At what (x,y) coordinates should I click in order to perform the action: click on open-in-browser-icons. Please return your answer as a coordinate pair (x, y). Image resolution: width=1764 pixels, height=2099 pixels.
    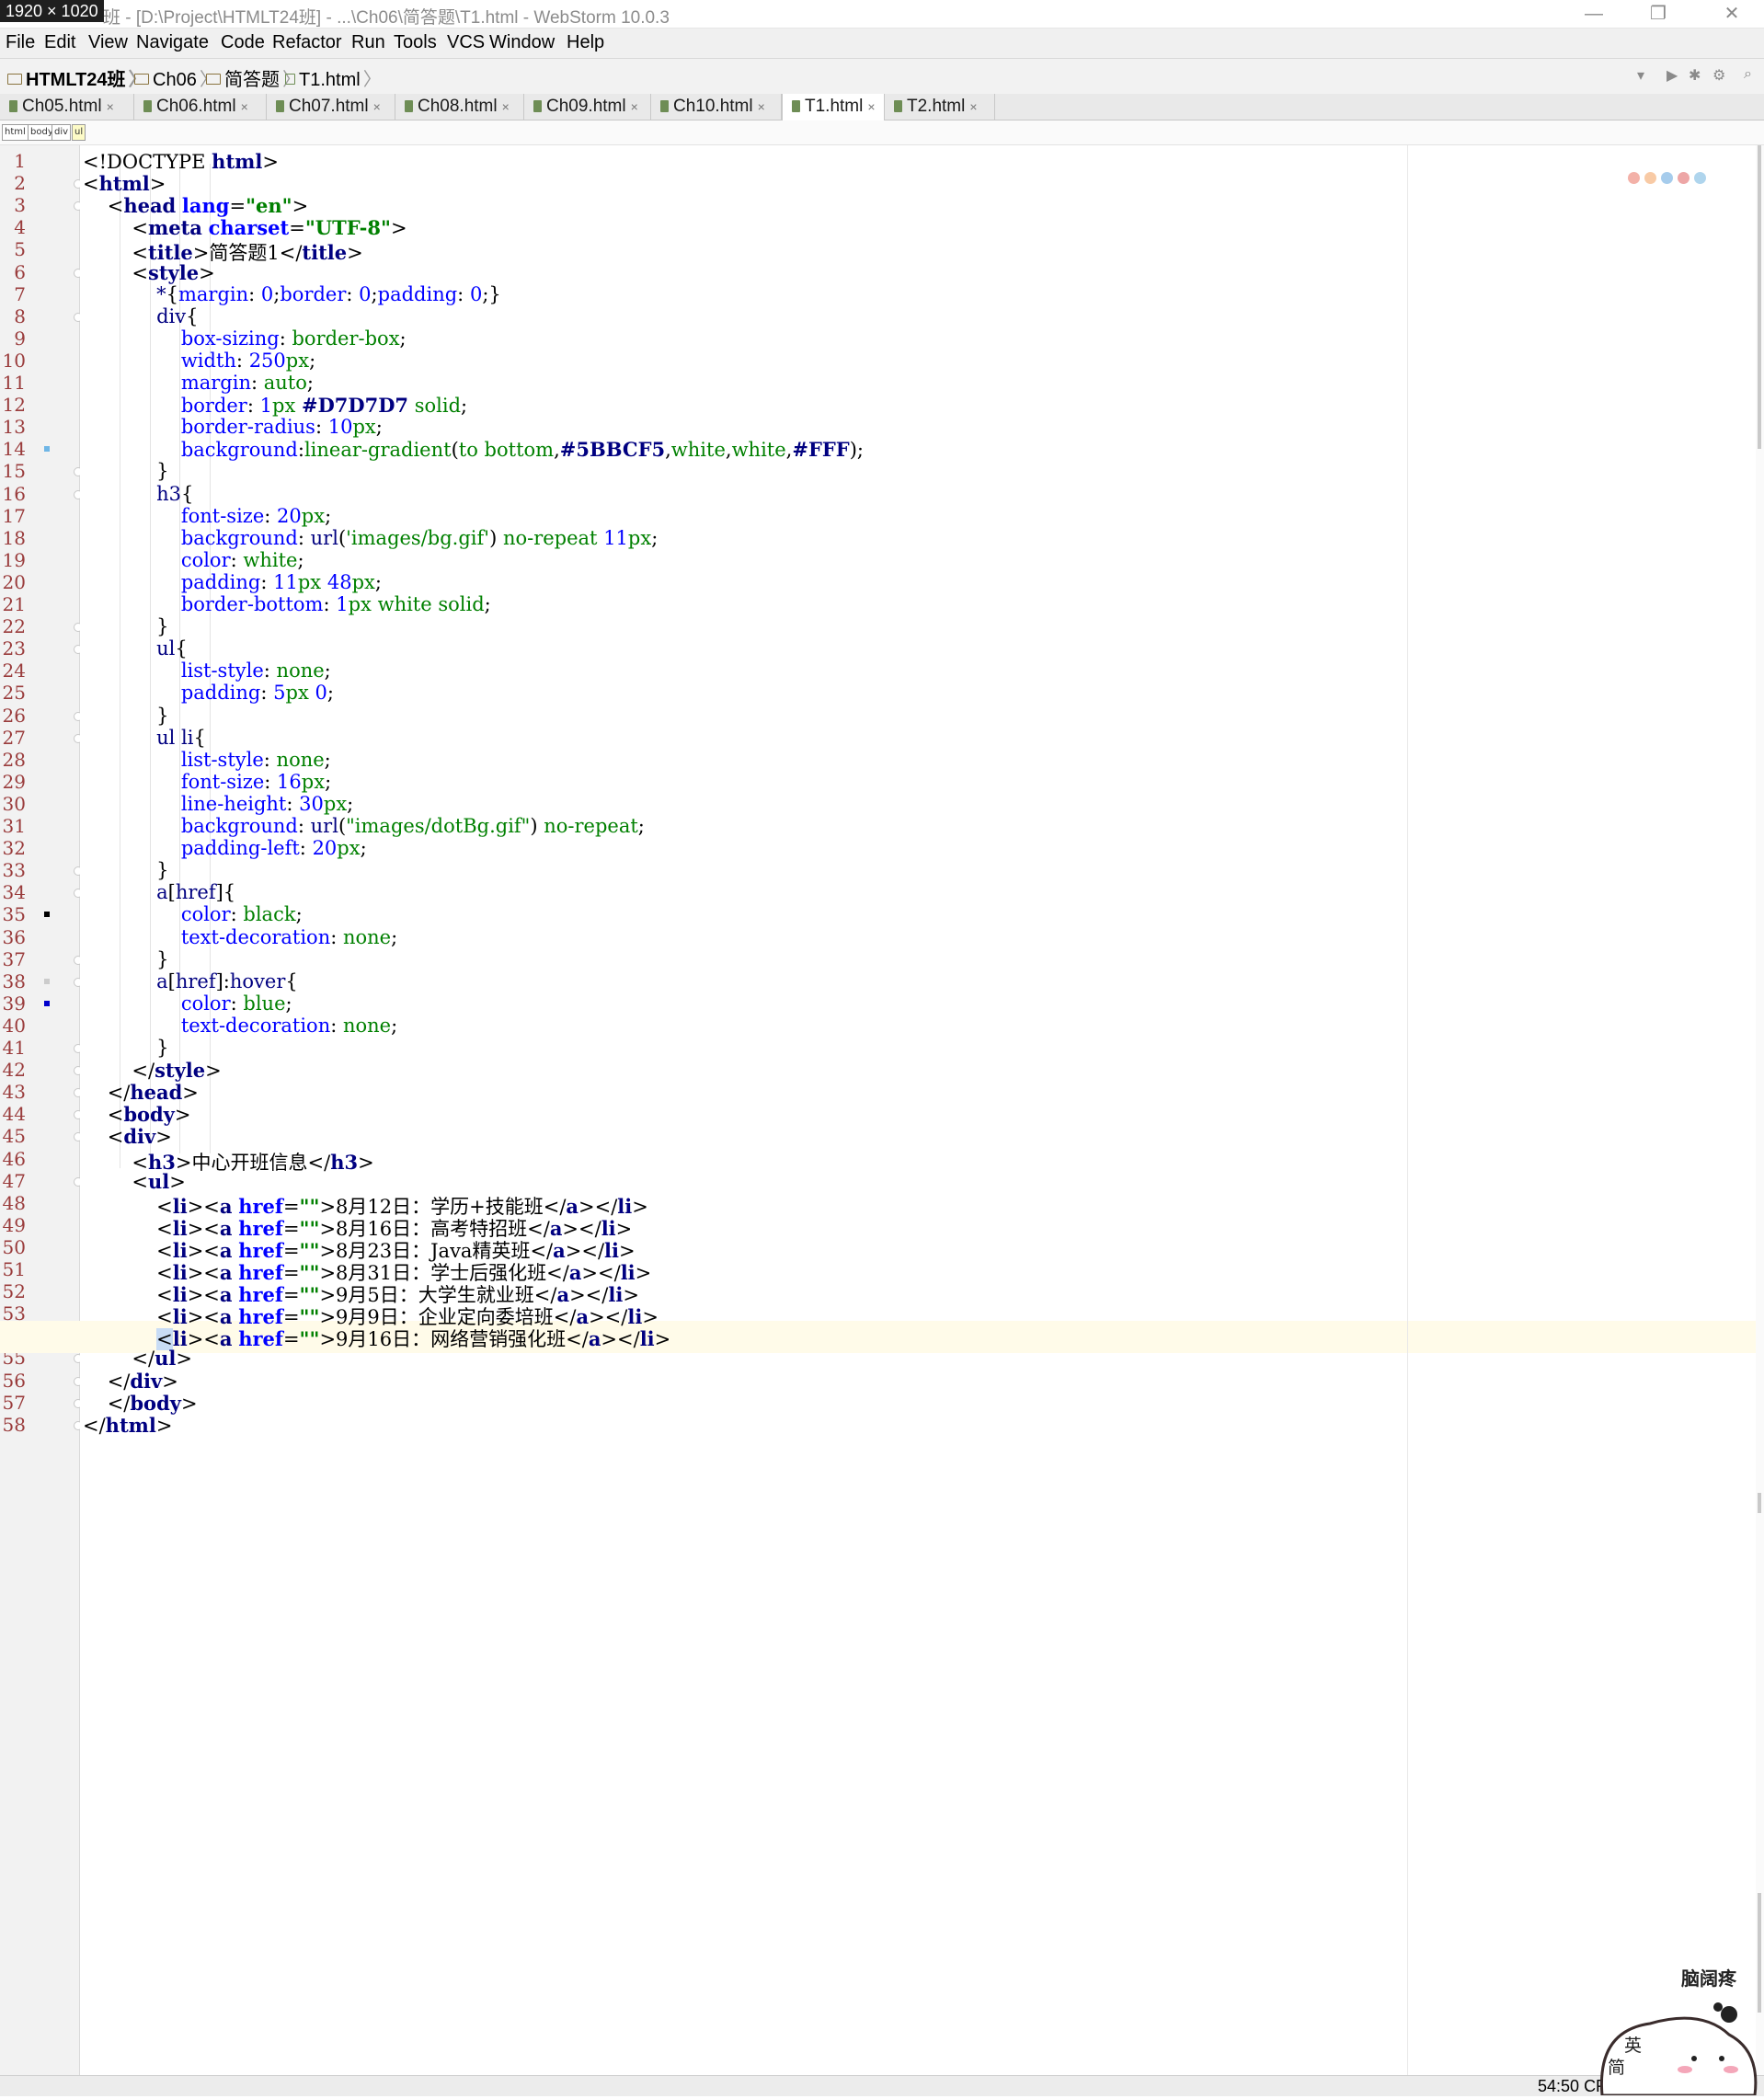
    Looking at the image, I should click on (1671, 179).